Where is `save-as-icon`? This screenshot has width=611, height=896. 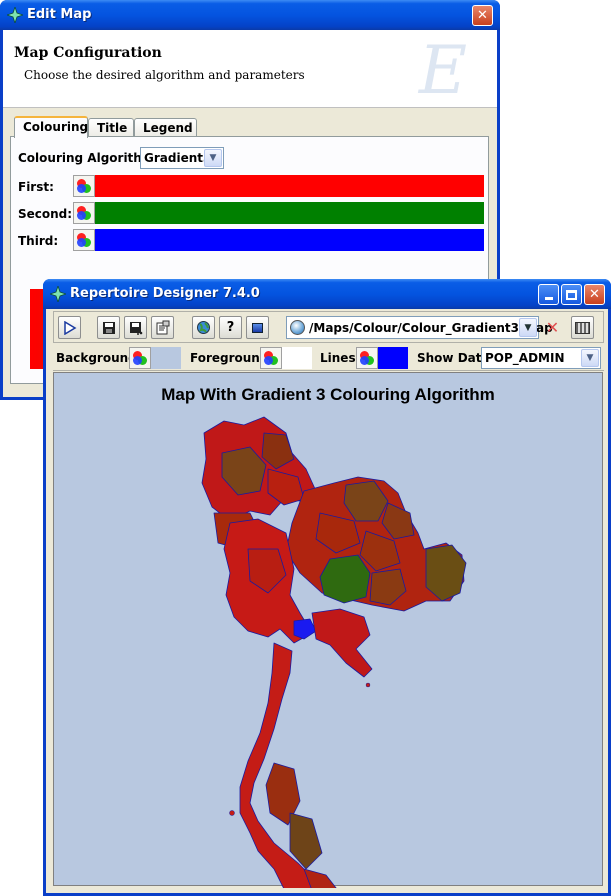 save-as-icon is located at coordinates (135, 328).